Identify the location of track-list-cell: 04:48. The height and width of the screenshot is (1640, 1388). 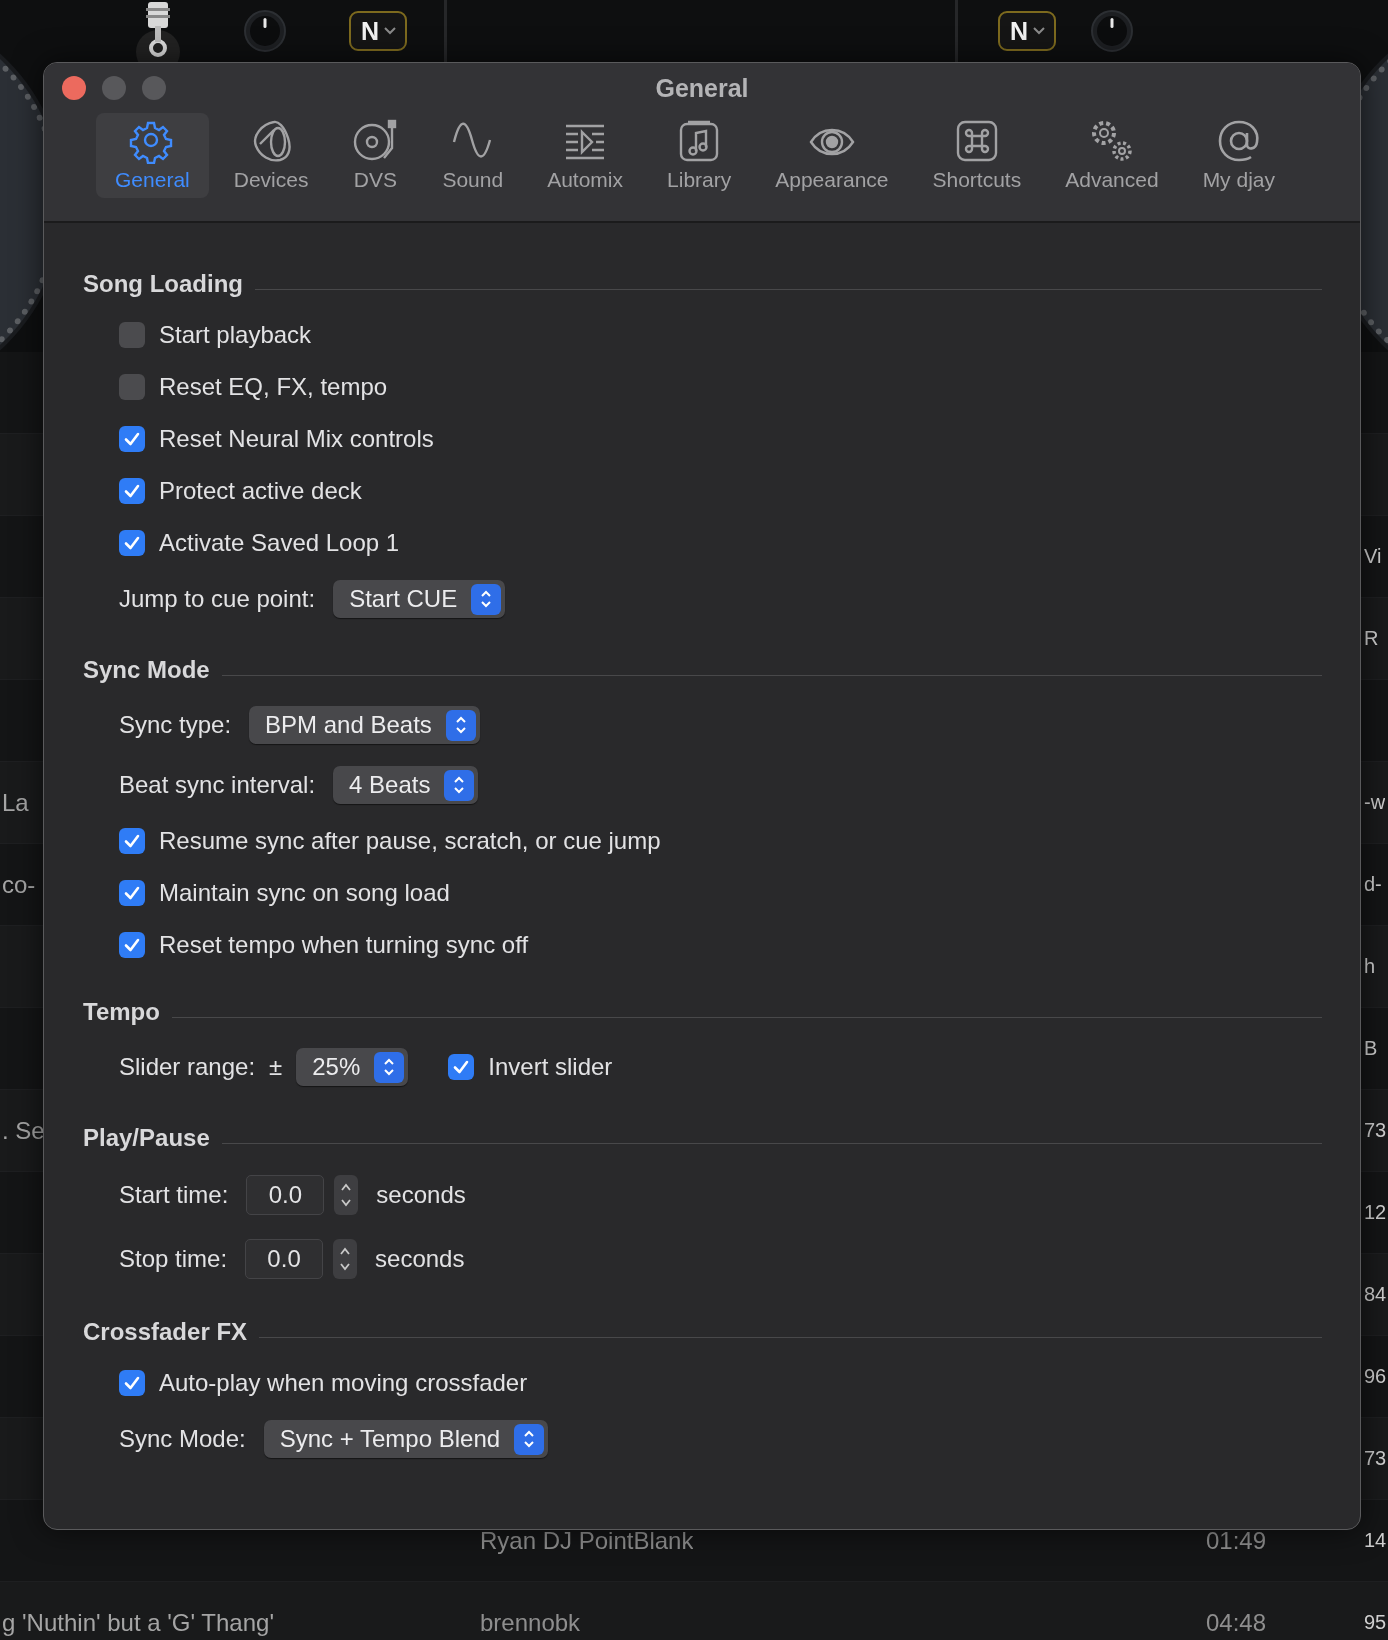
(1236, 1622).